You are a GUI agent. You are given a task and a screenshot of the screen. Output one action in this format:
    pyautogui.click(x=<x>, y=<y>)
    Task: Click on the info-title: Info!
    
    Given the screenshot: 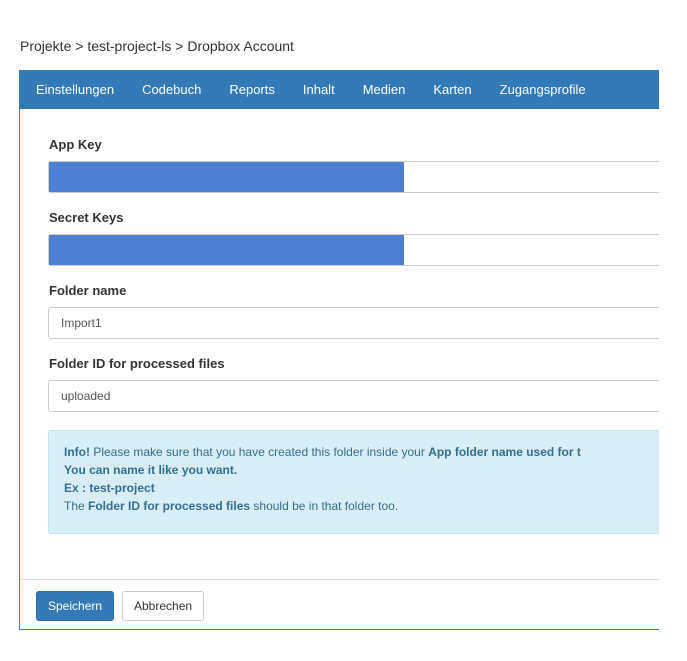 What is the action you would take?
    pyautogui.click(x=77, y=452)
    